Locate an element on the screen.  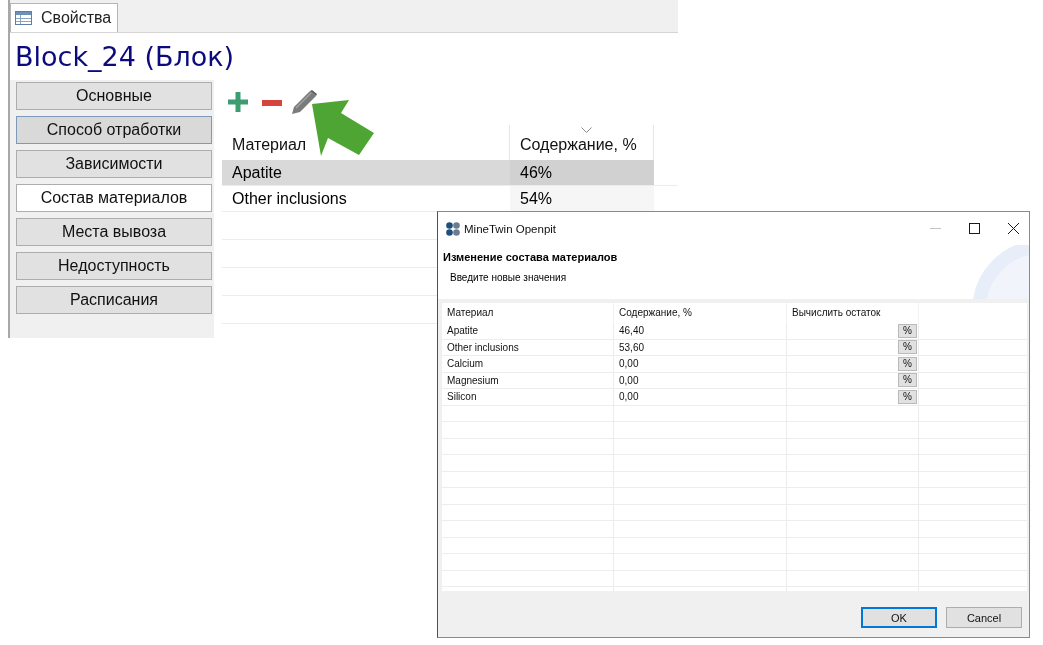
maximize-icon is located at coordinates (974, 228).